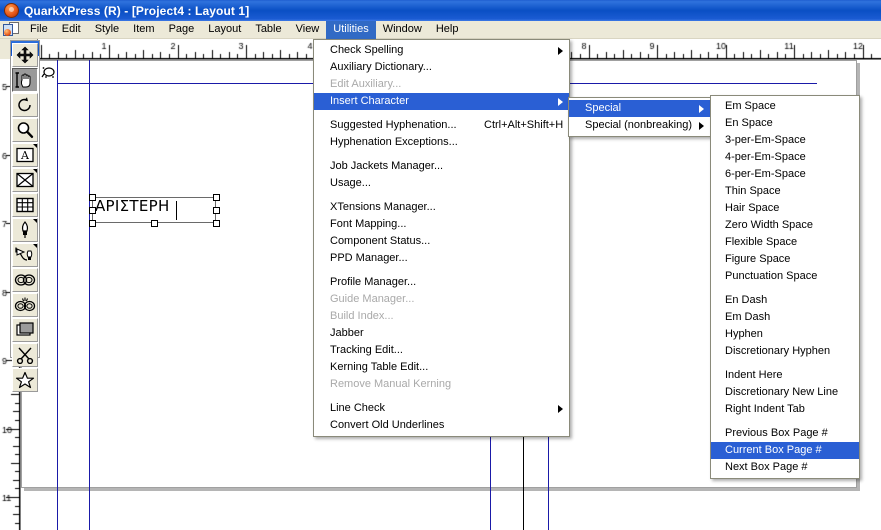 This screenshot has height=530, width=881. I want to click on menubar-item-file: File, so click(39, 30).